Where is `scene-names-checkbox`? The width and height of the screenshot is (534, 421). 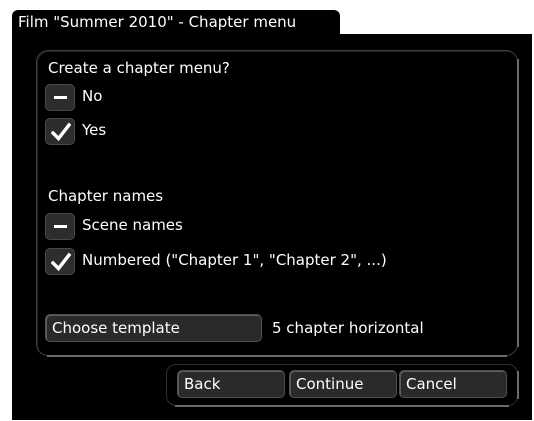
scene-names-checkbox is located at coordinates (60, 226).